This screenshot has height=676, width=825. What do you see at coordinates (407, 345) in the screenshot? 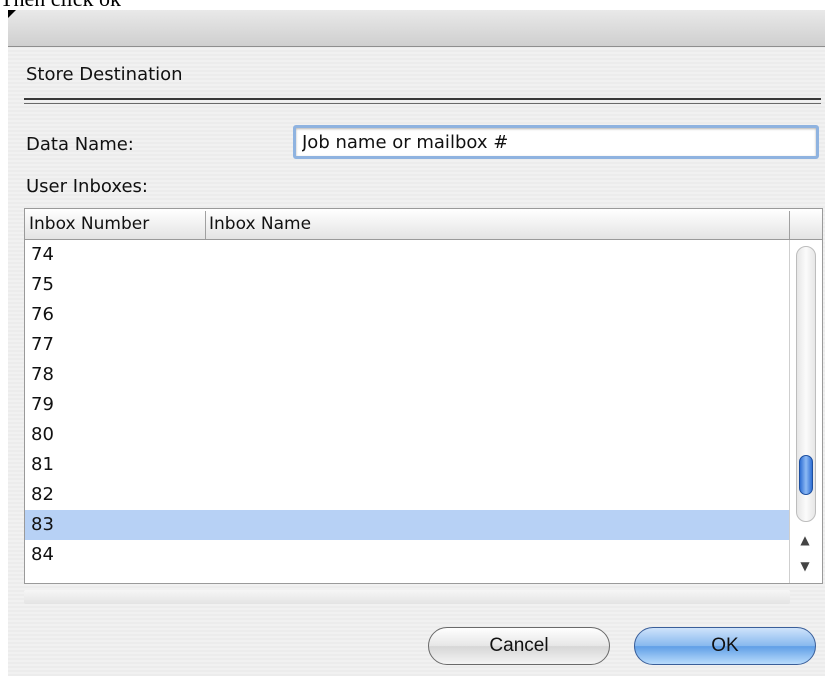
I see `table-row: 77` at bounding box center [407, 345].